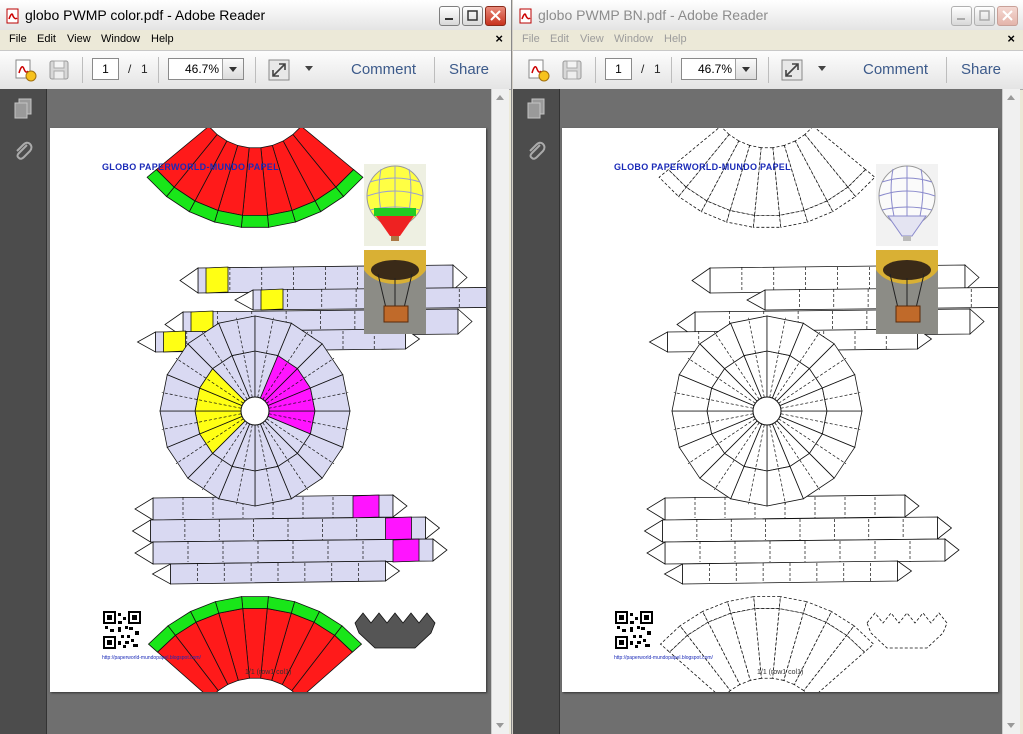 The width and height of the screenshot is (1023, 734). Describe the element at coordinates (145, 15) in the screenshot. I see `window-title: globo PWMP color.pdf - Adobe Reader` at that location.